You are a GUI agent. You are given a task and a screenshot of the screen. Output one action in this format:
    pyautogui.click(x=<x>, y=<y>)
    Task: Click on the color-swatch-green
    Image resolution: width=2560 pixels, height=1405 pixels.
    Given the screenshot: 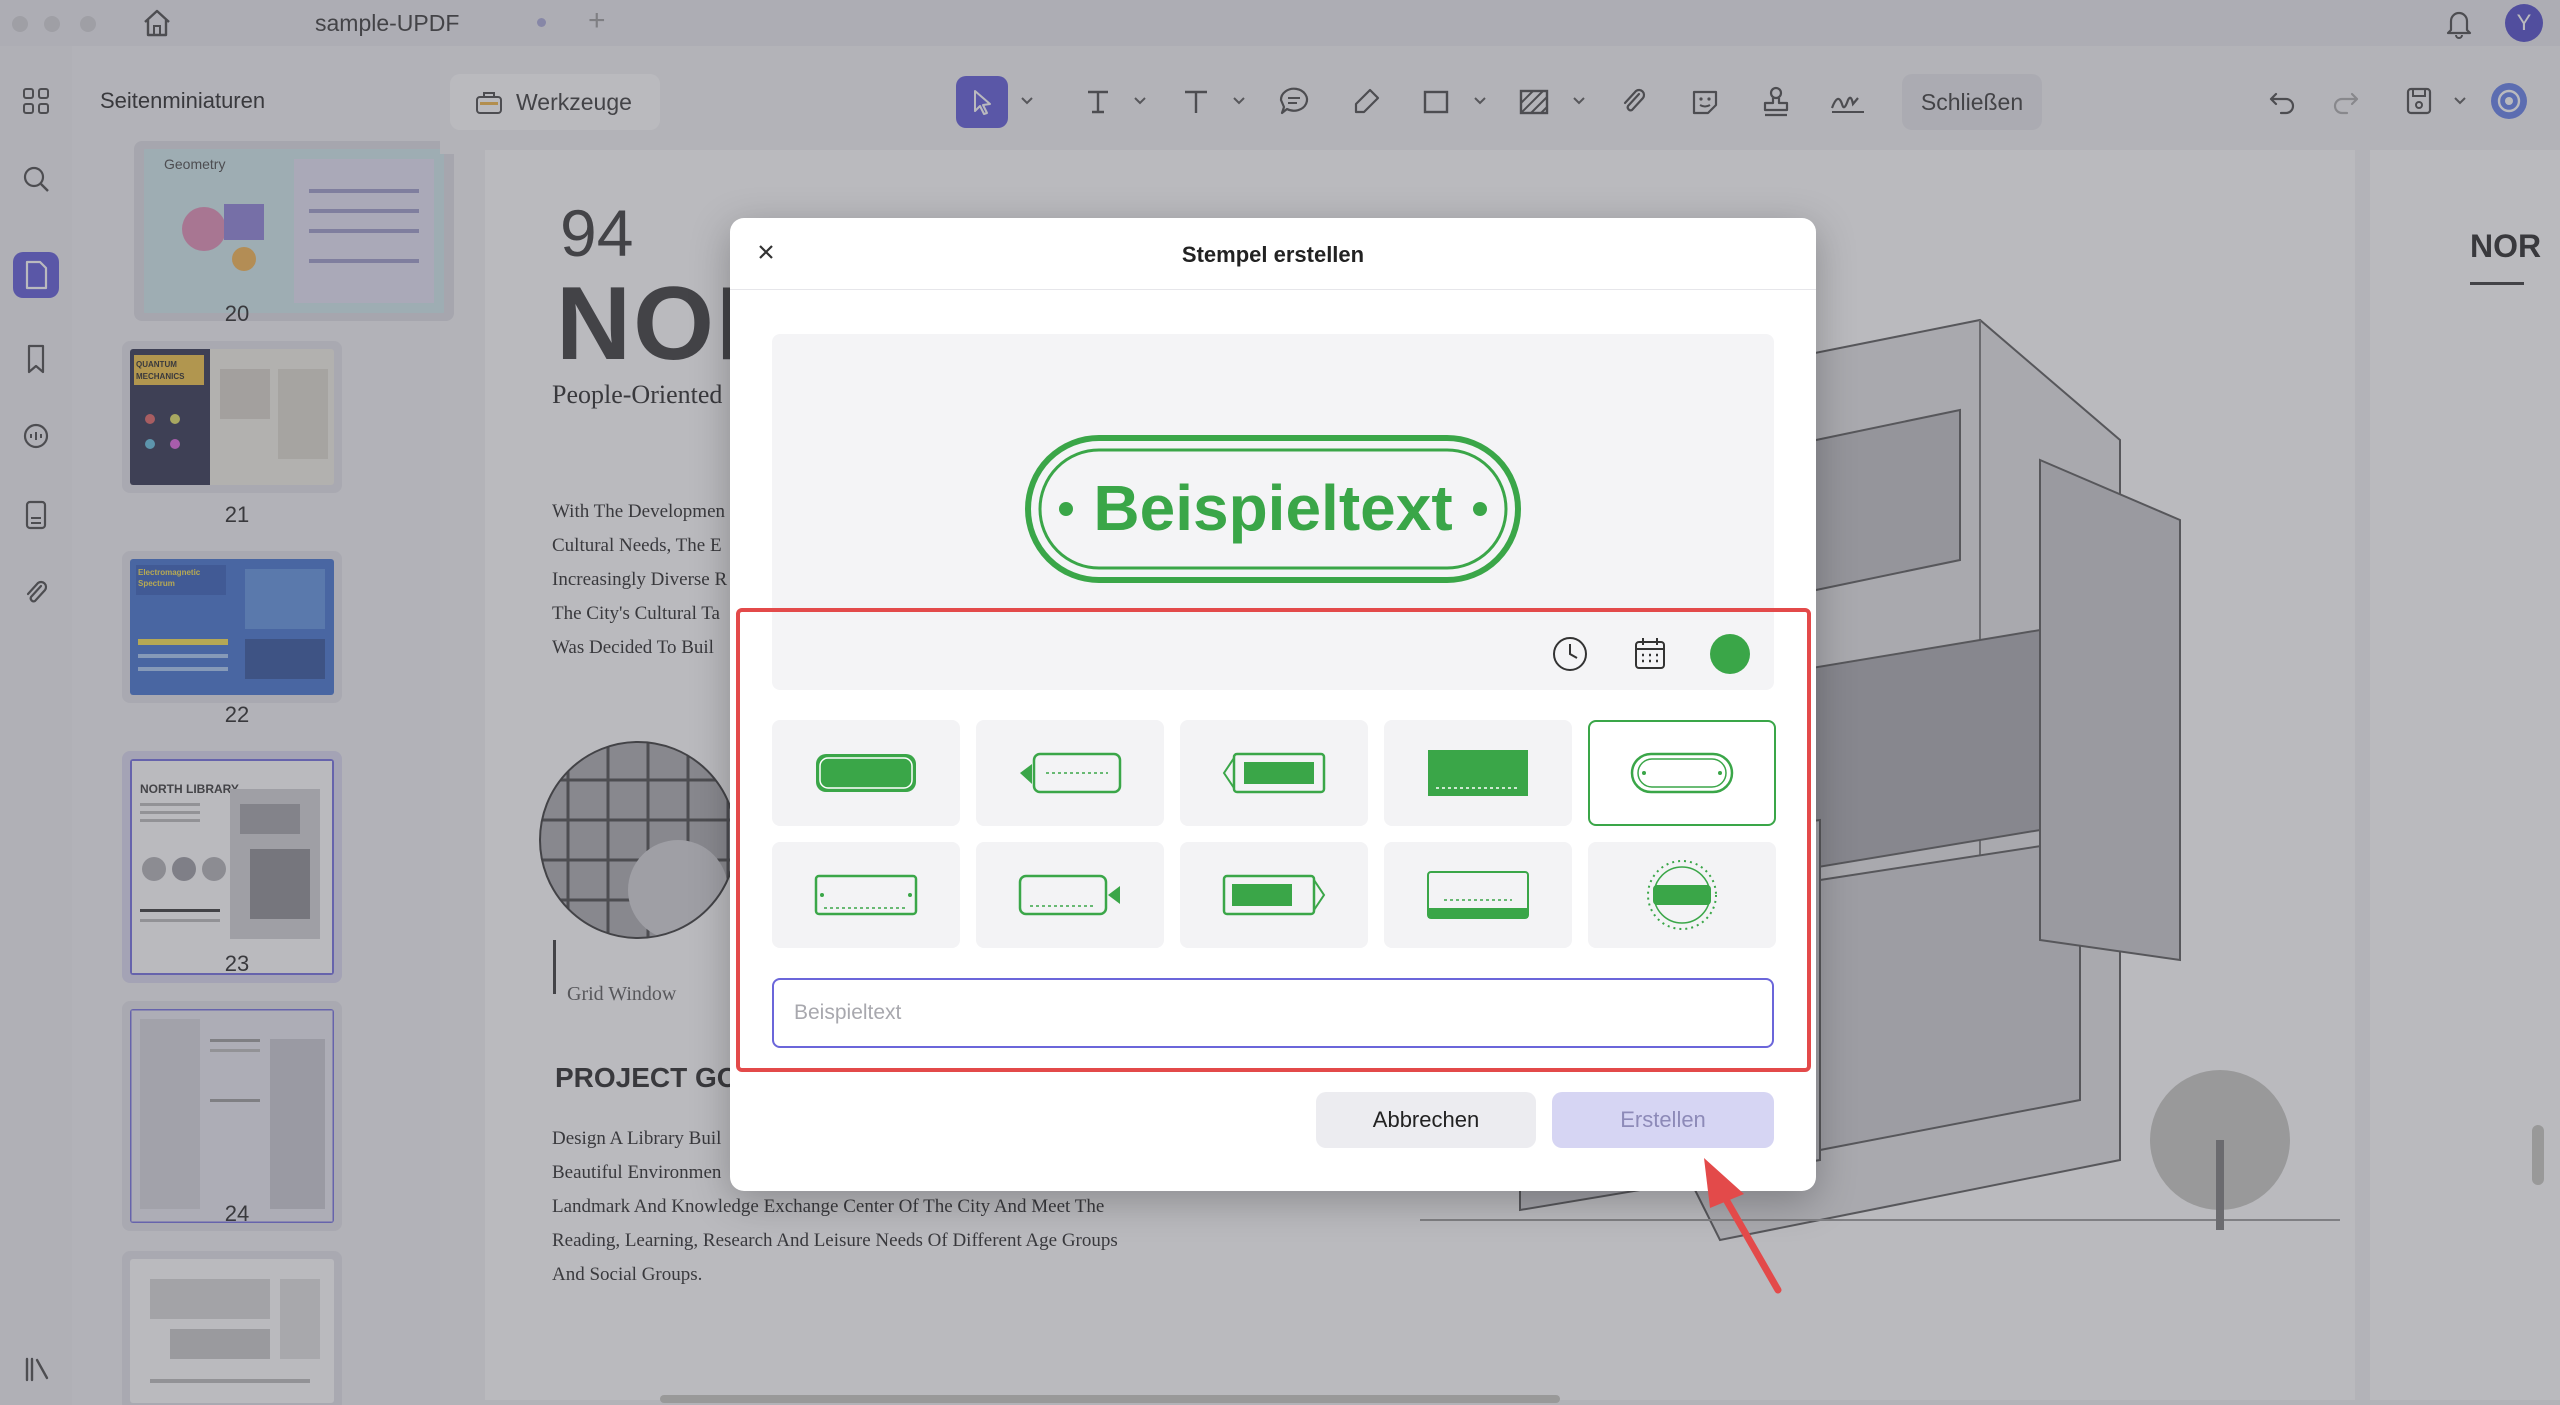 What is the action you would take?
    pyautogui.click(x=1730, y=654)
    